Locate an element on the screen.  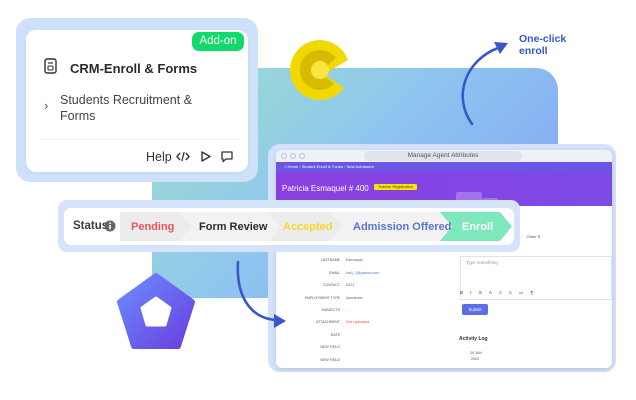
step-accepted: Accepted is located at coordinates (308, 227).